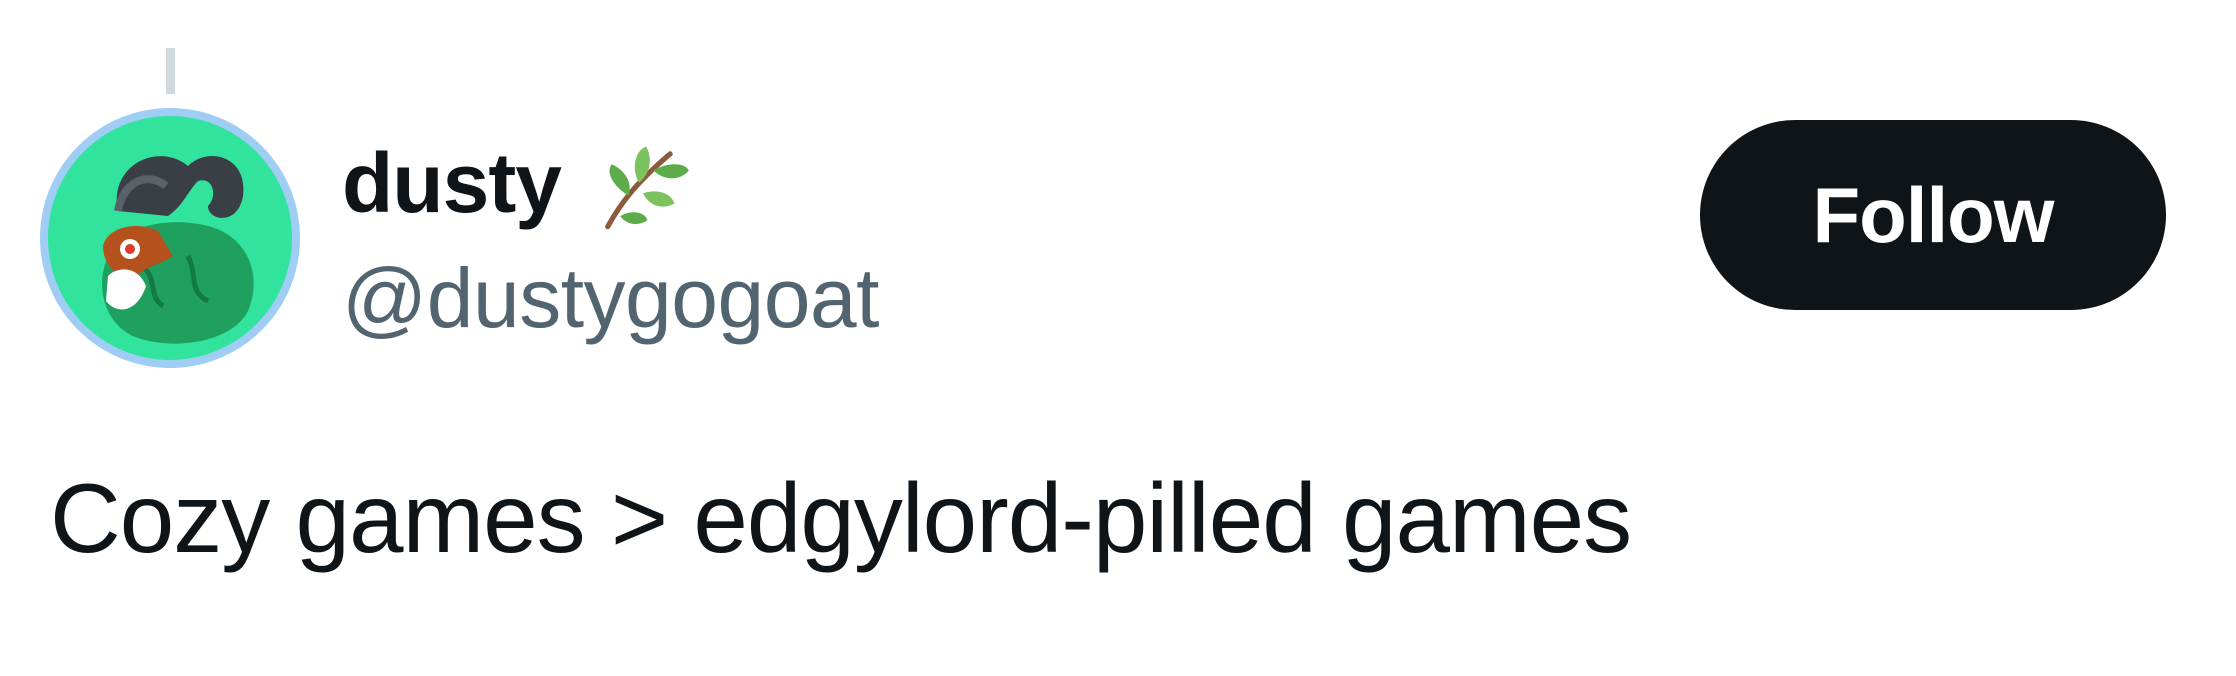 This screenshot has height=676, width=2236. I want to click on follow-button: Follow, so click(1933, 215).